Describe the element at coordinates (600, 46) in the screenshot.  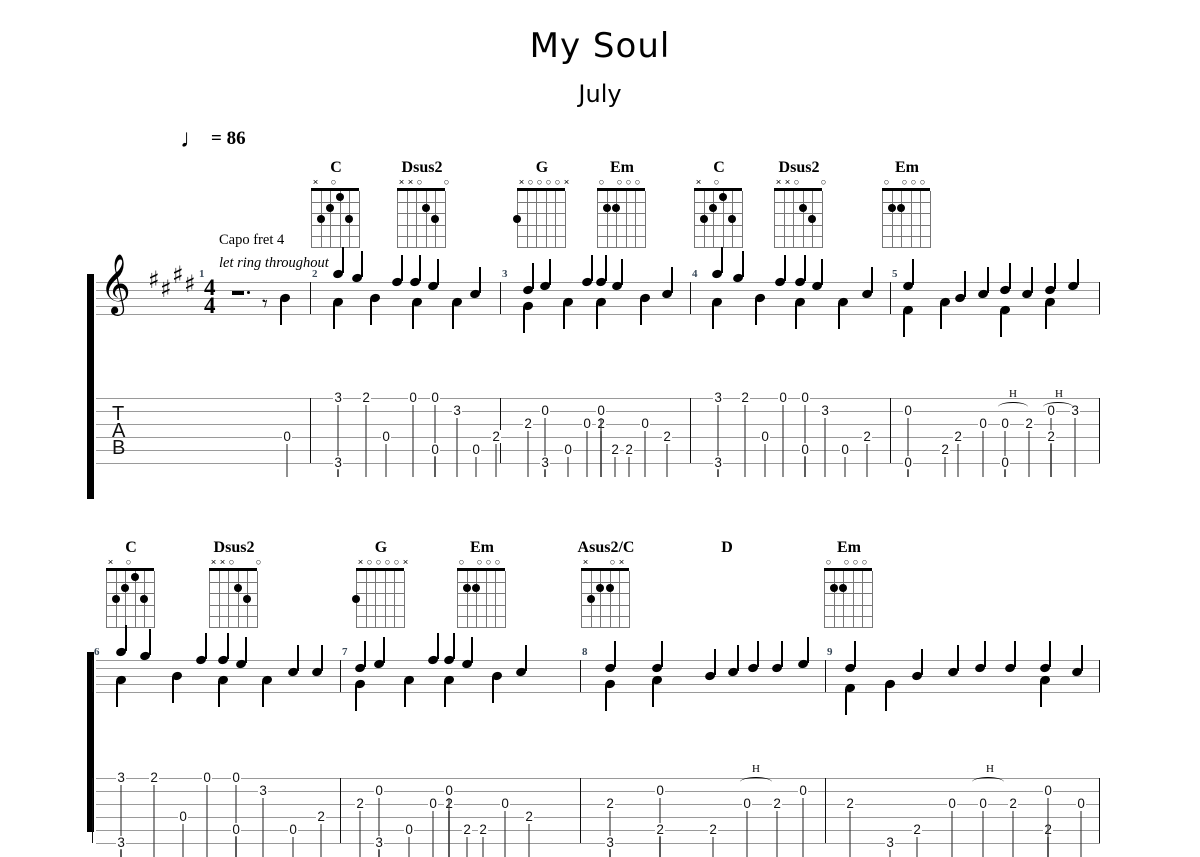
I see `page-title: My Soul` at that location.